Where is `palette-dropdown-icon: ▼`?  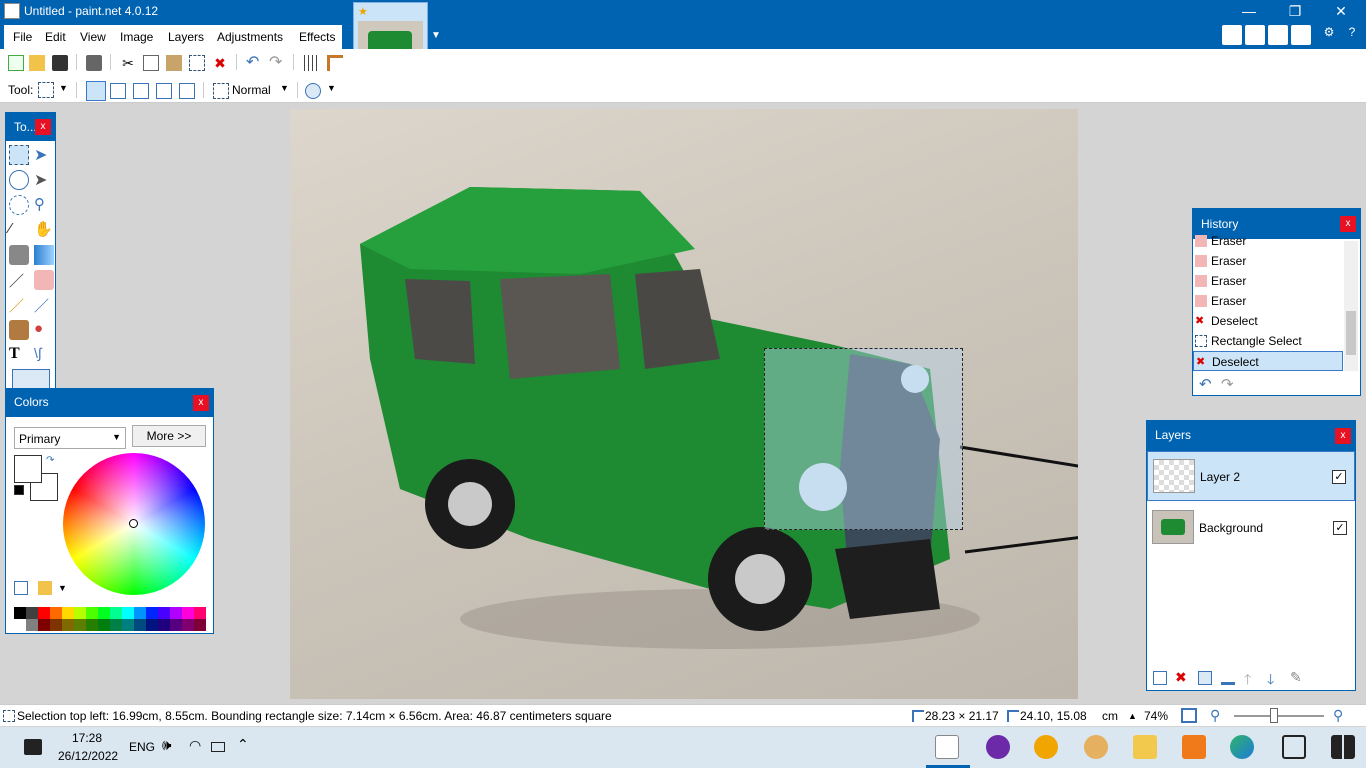 palette-dropdown-icon: ▼ is located at coordinates (62, 588).